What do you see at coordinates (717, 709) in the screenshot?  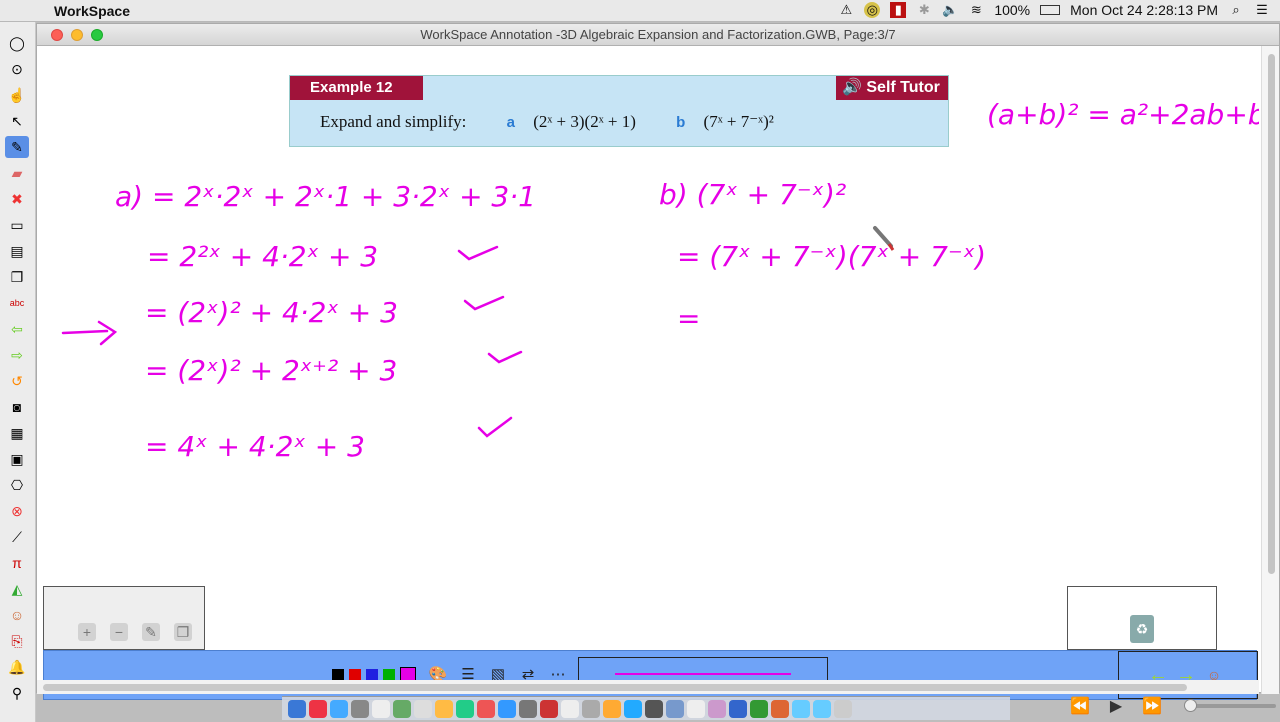 I see `workspace-app-icon` at bounding box center [717, 709].